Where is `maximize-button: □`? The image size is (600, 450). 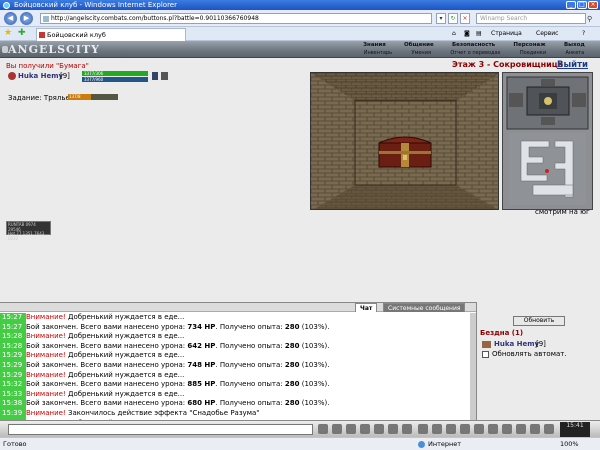 maximize-button: □ is located at coordinates (582, 5).